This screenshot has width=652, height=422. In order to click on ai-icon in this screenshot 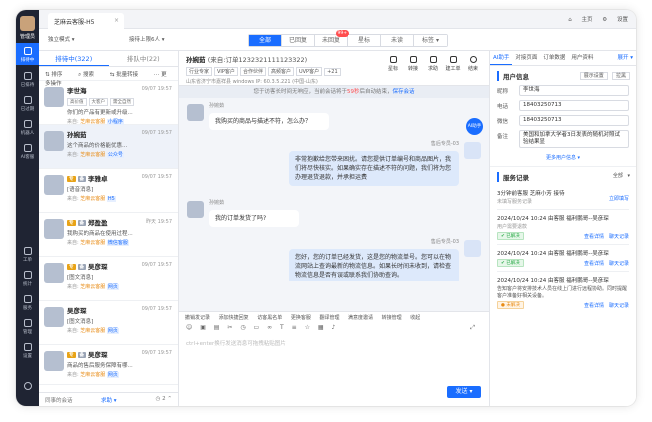, I will do `click(27, 148)`.